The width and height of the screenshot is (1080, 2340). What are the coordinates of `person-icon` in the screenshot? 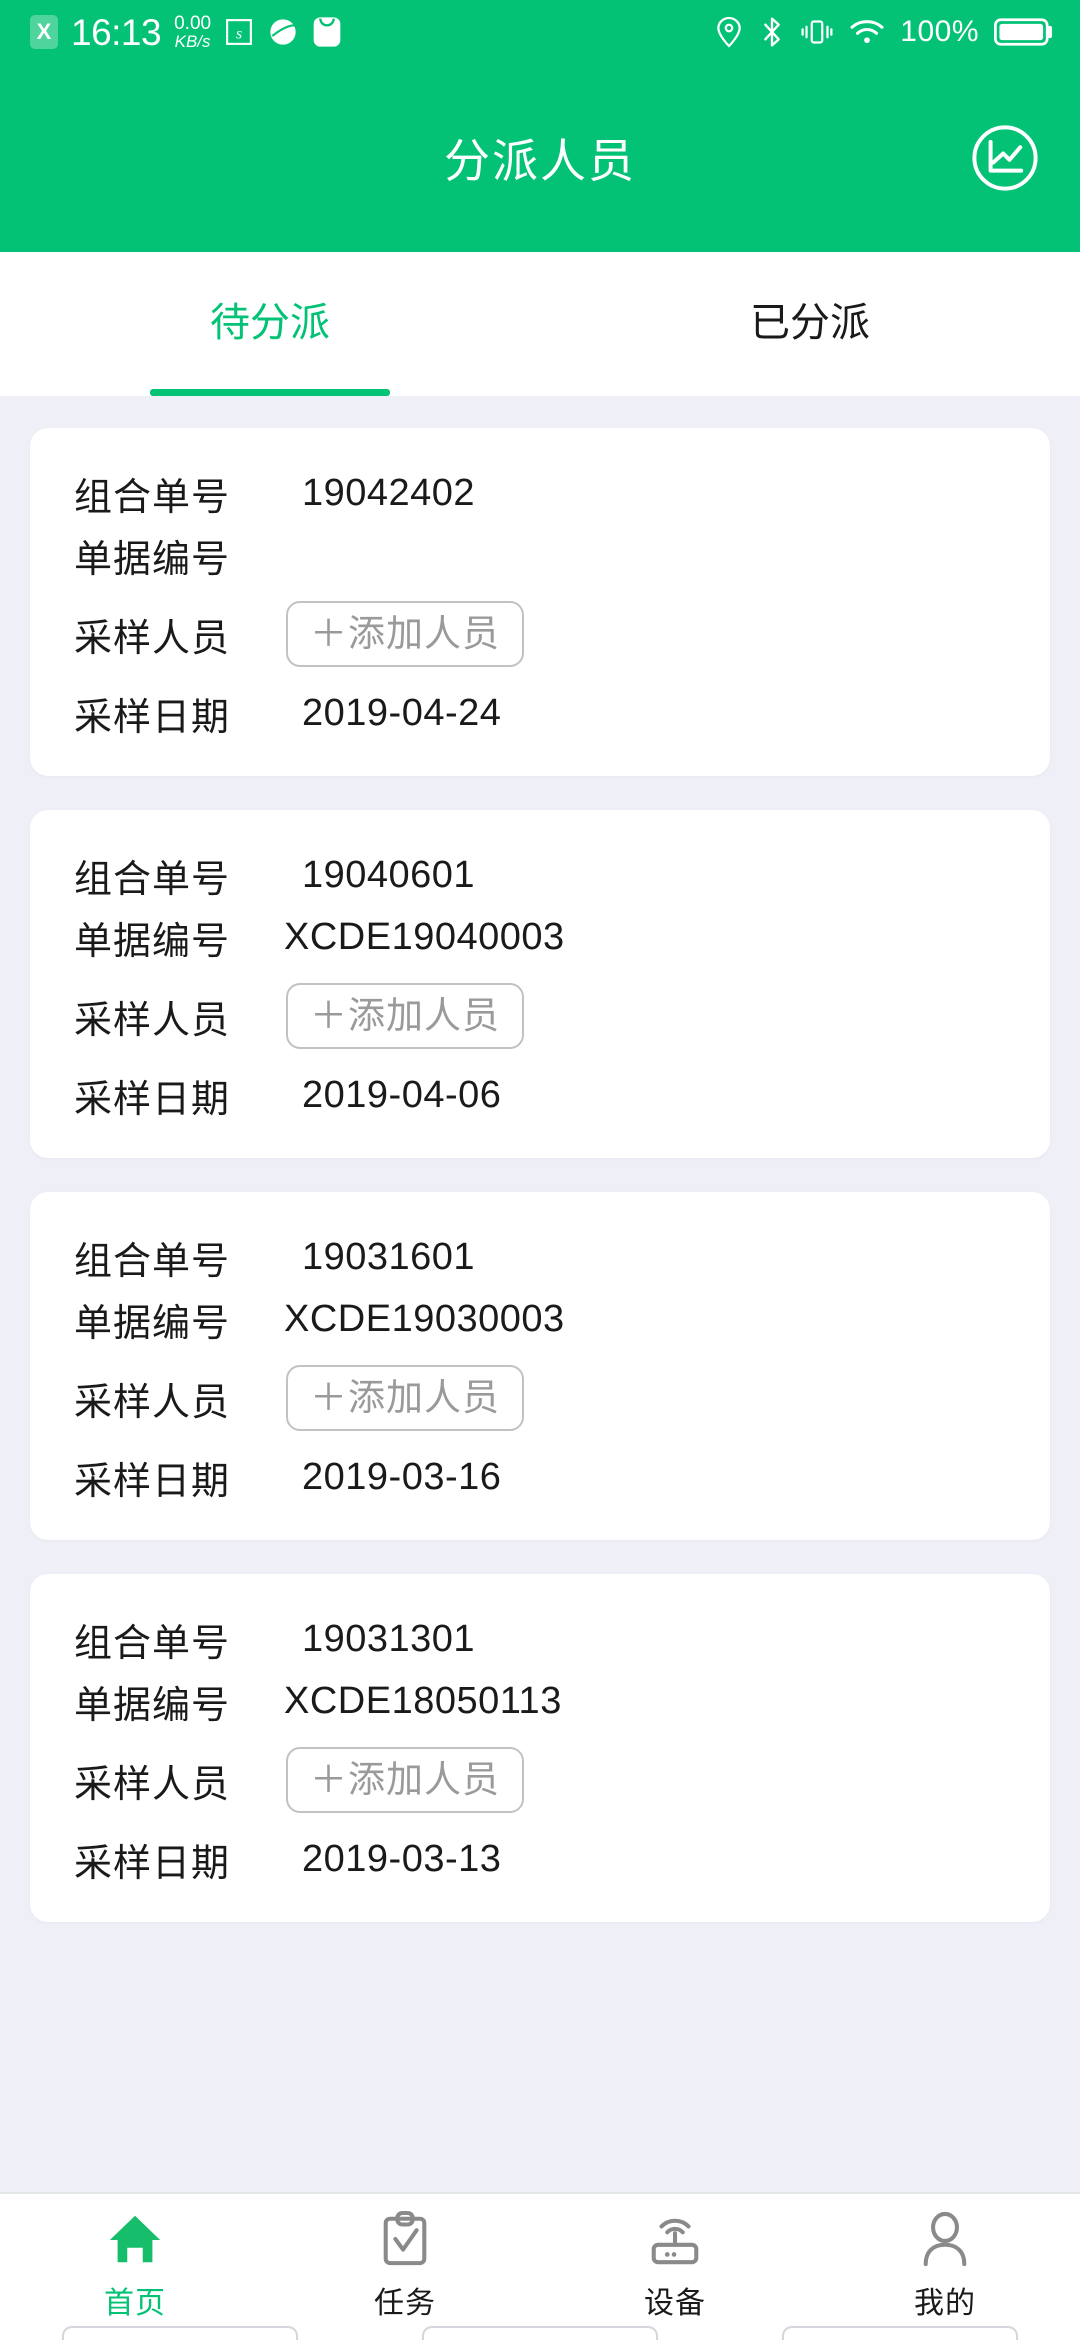 It's located at (945, 2239).